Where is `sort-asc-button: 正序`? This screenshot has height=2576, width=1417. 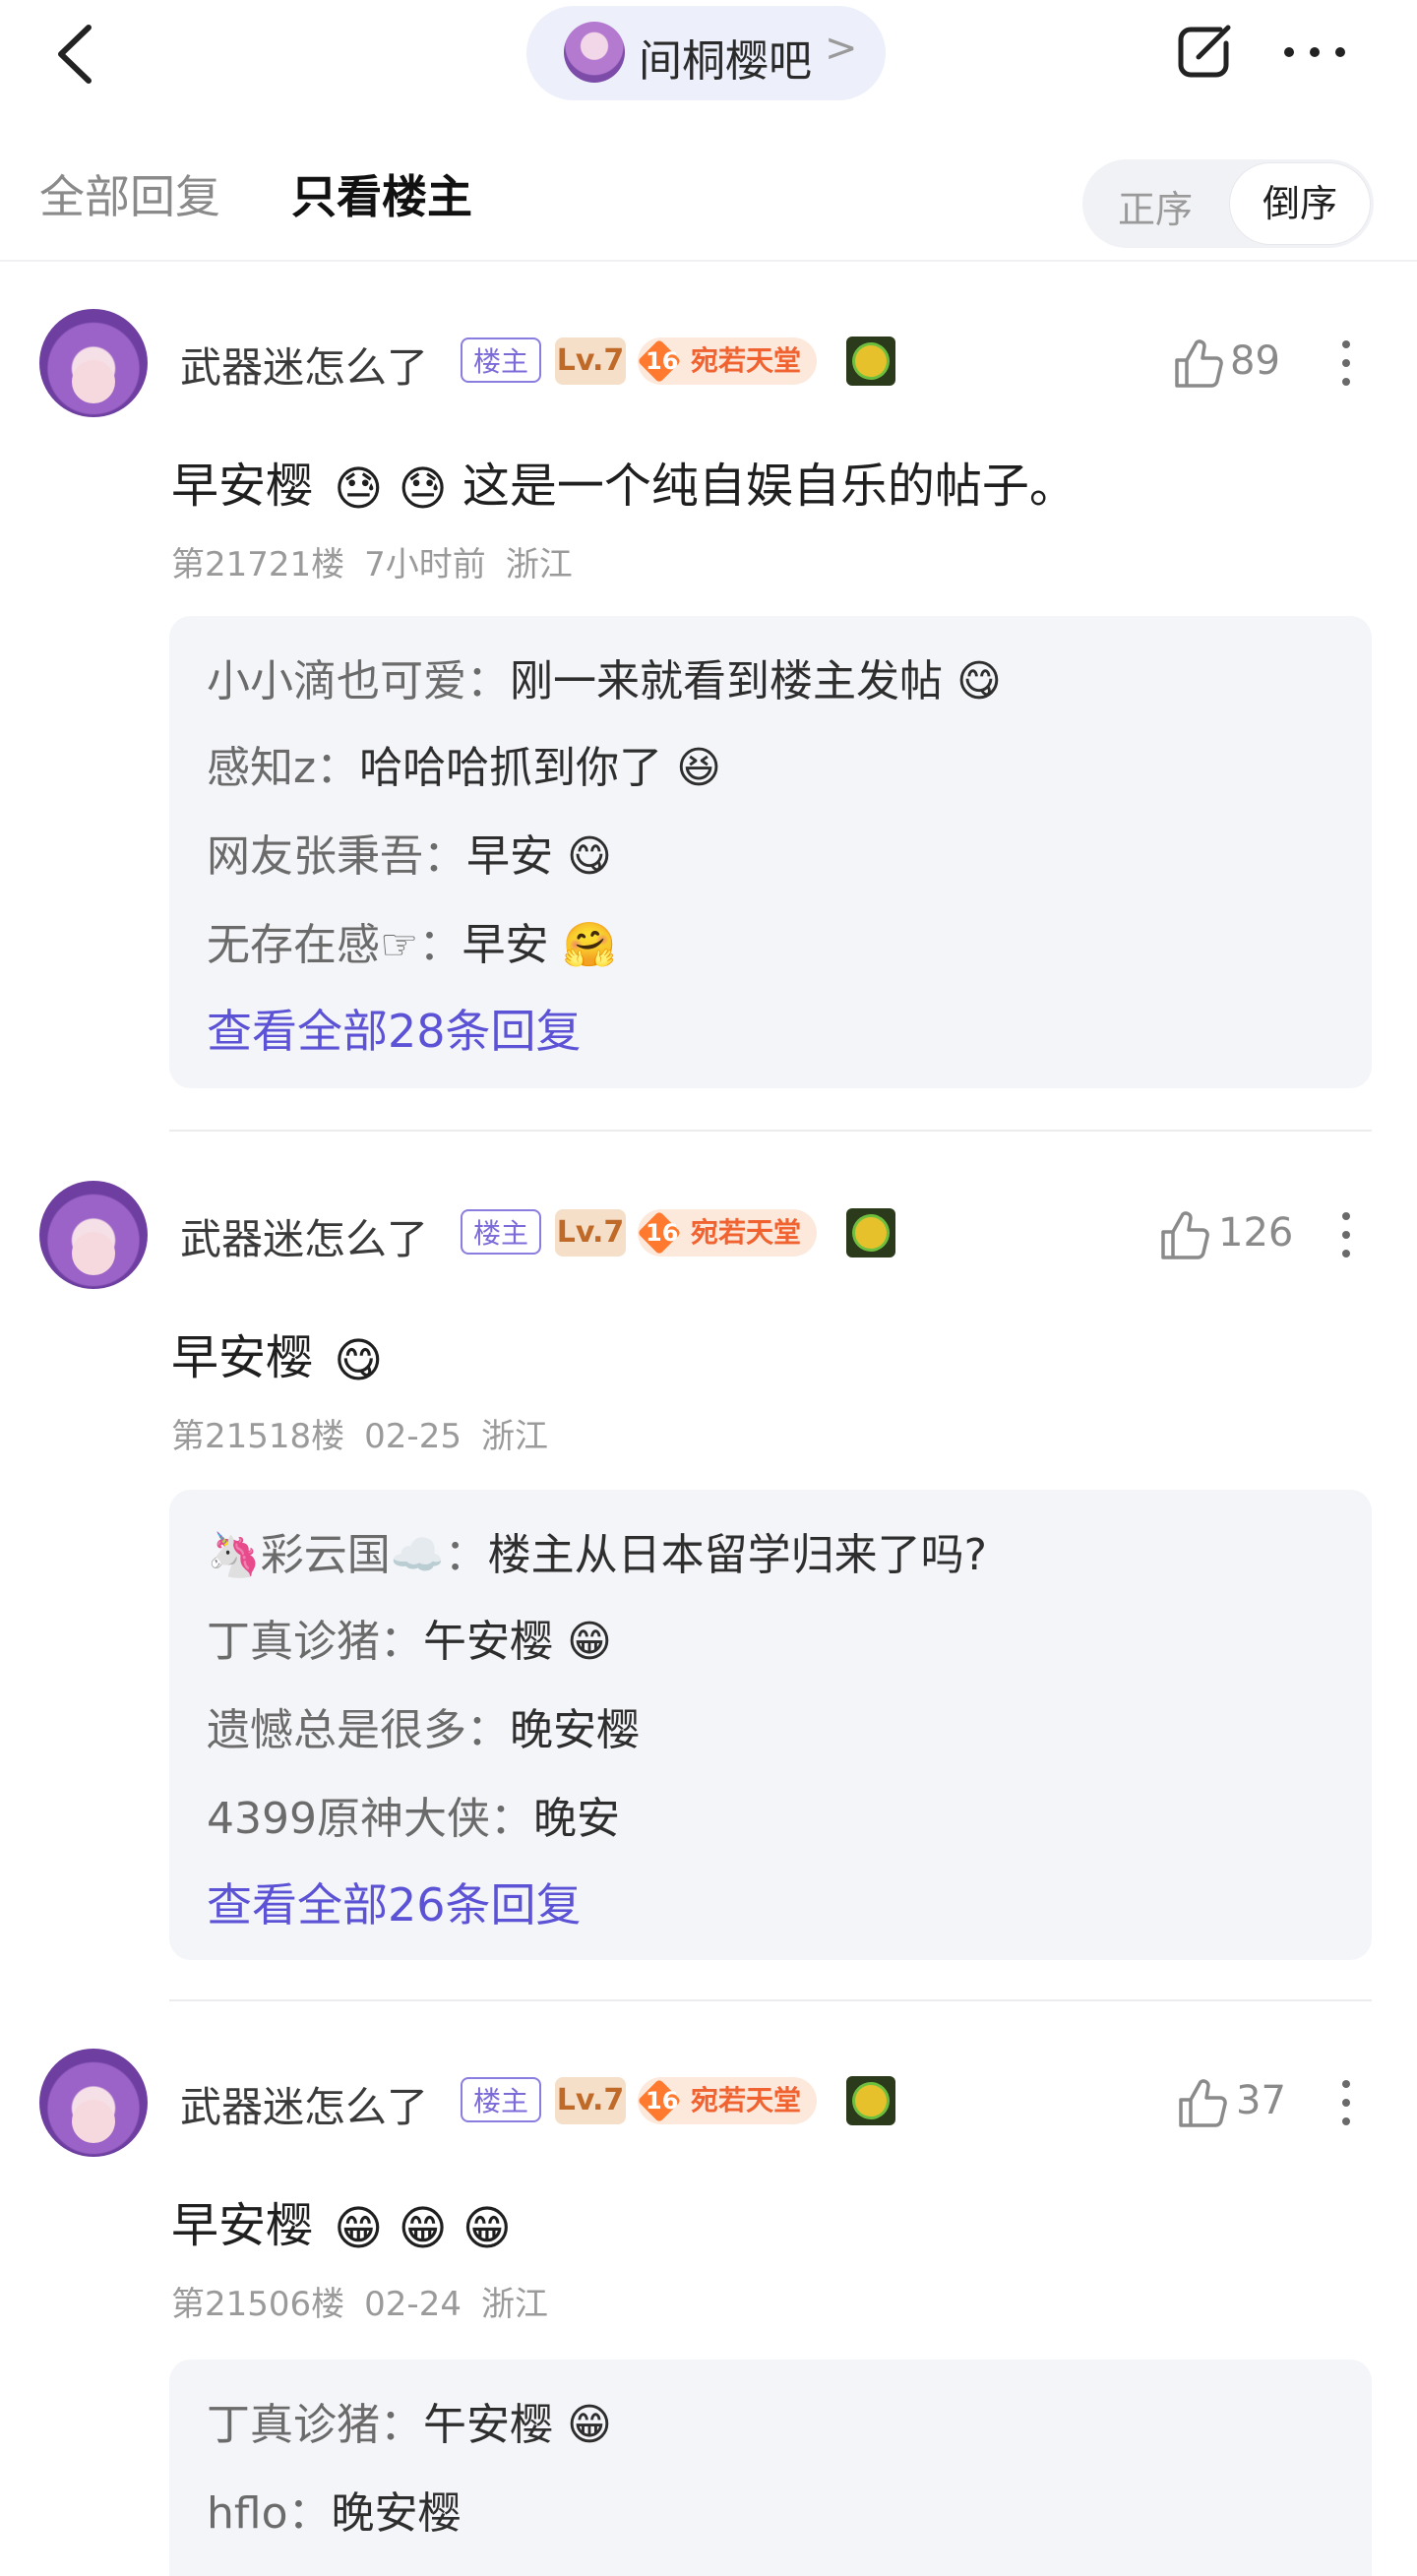 sort-asc-button: 正序 is located at coordinates (1155, 206).